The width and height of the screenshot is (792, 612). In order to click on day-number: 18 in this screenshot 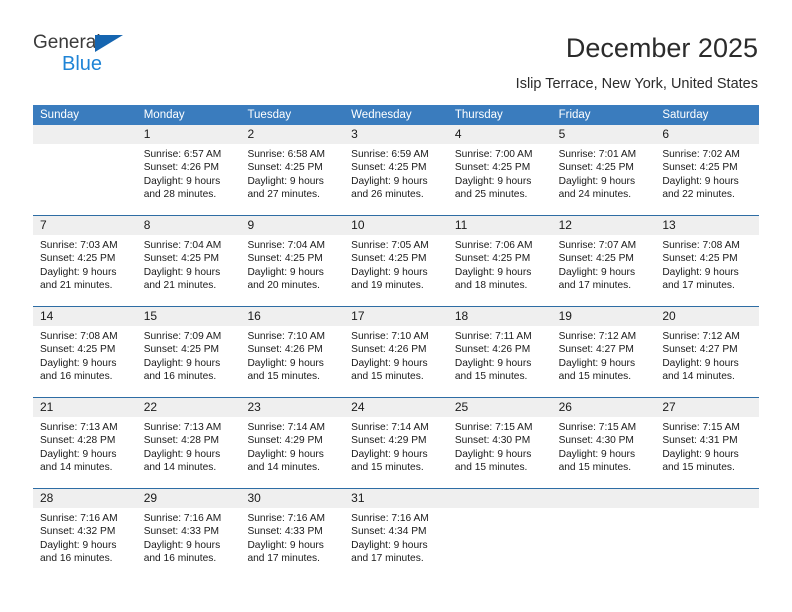, I will do `click(461, 316)`.